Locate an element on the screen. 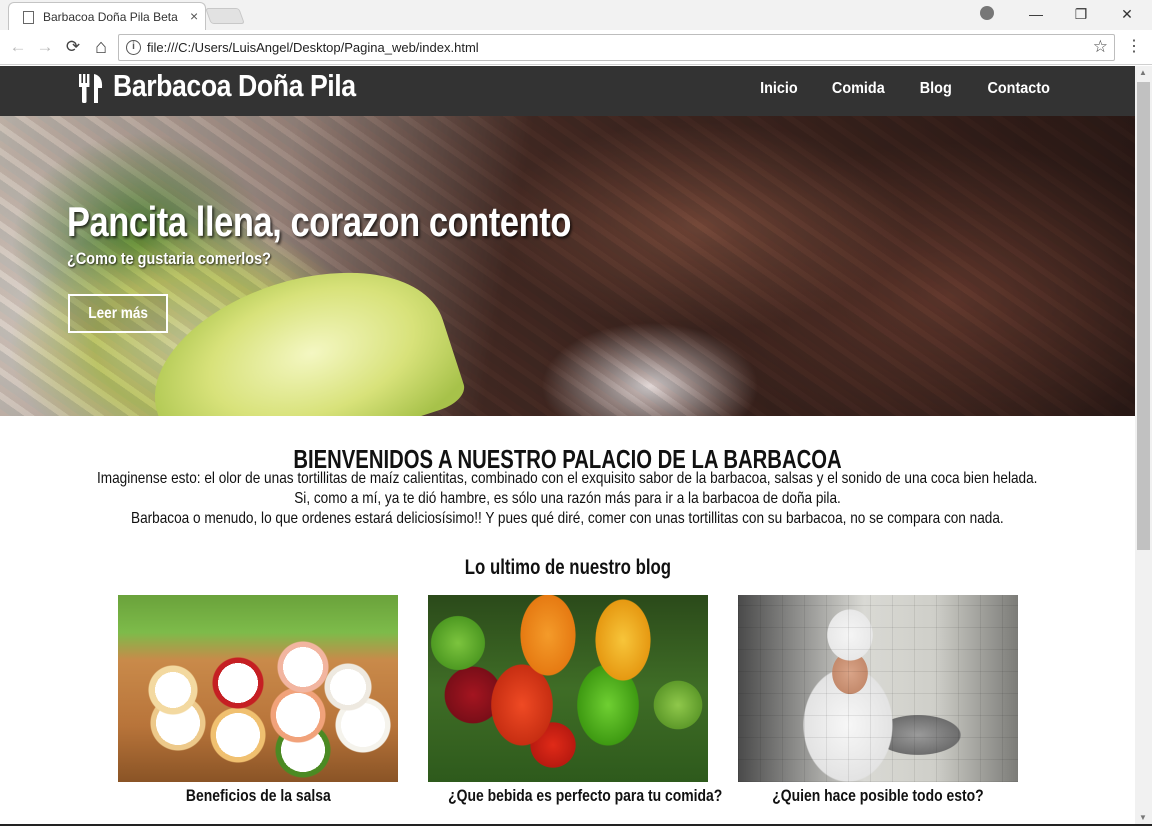 This screenshot has width=1152, height=826. info-icon: i is located at coordinates (133, 47).